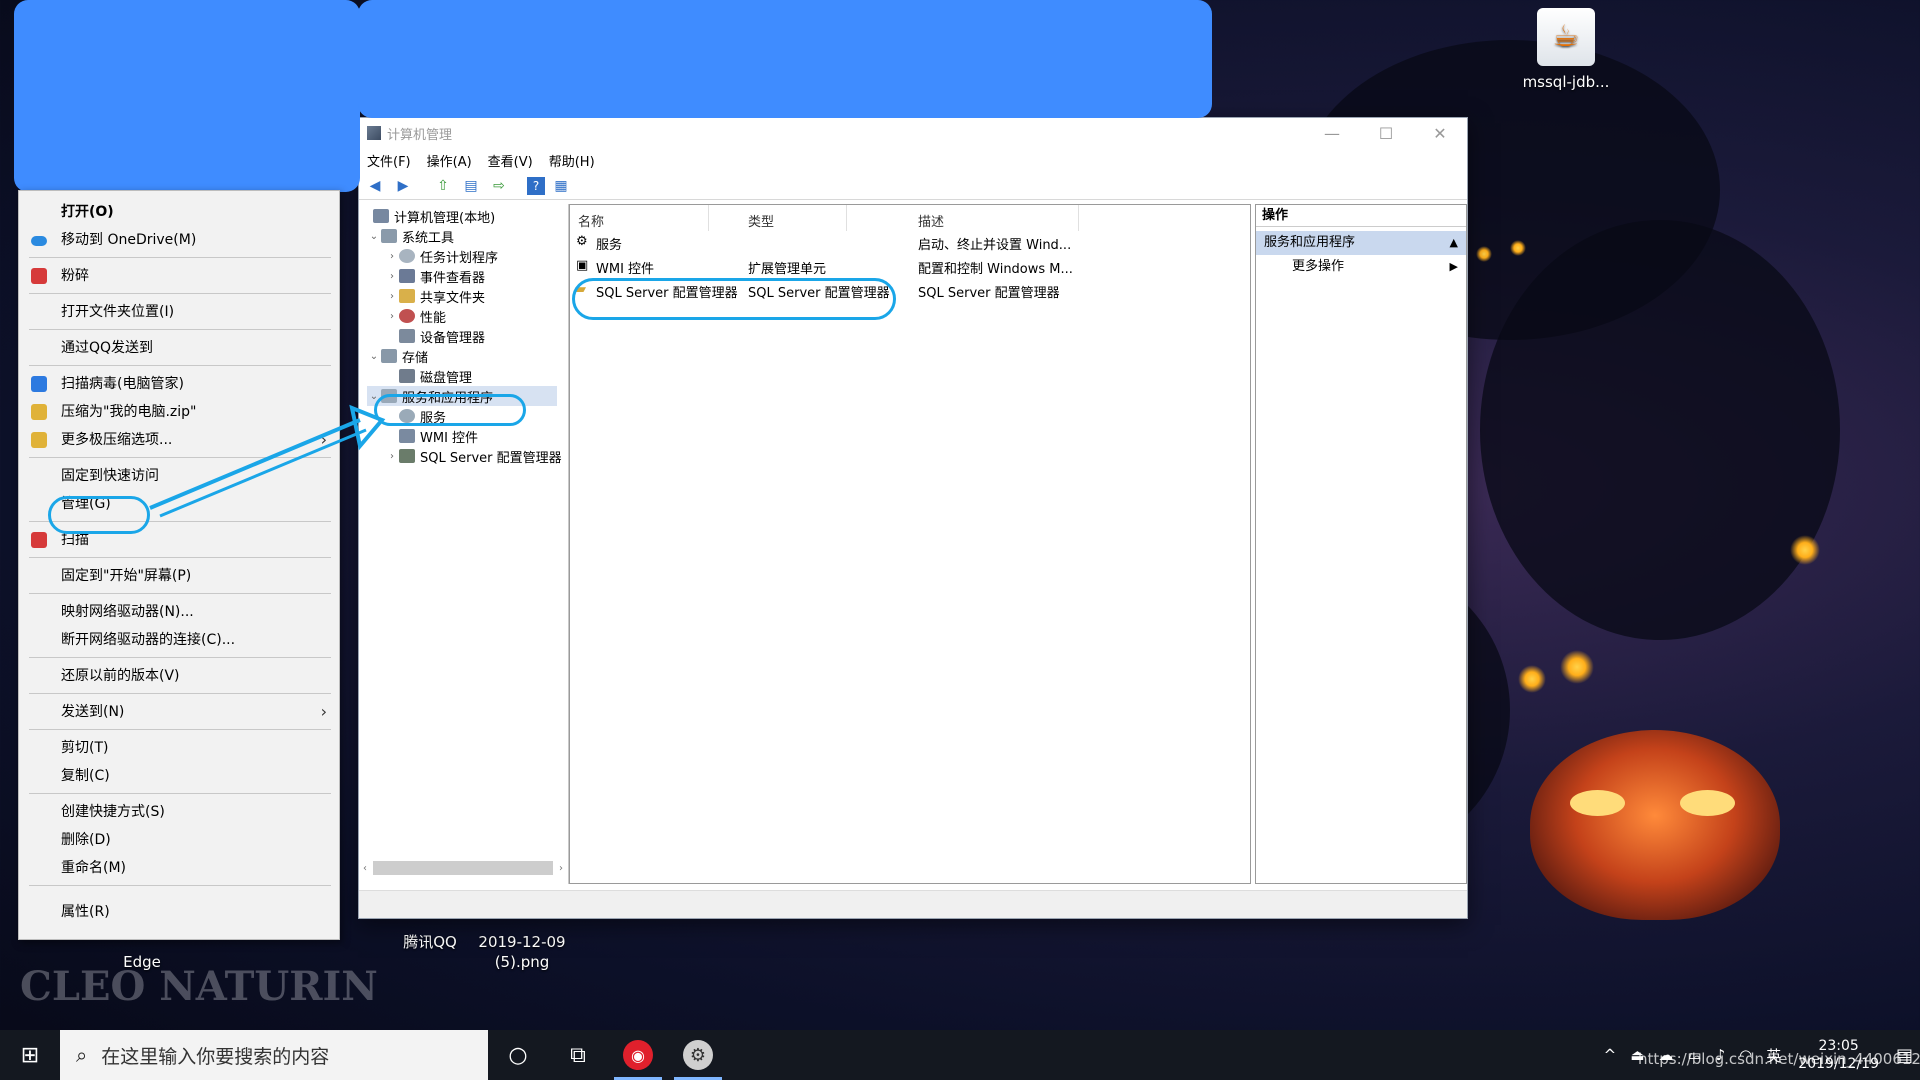 The image size is (1920, 1080). Describe the element at coordinates (1610, 1055) in the screenshot. I see `show-hidden-icons-chevron-icon: ^` at that location.